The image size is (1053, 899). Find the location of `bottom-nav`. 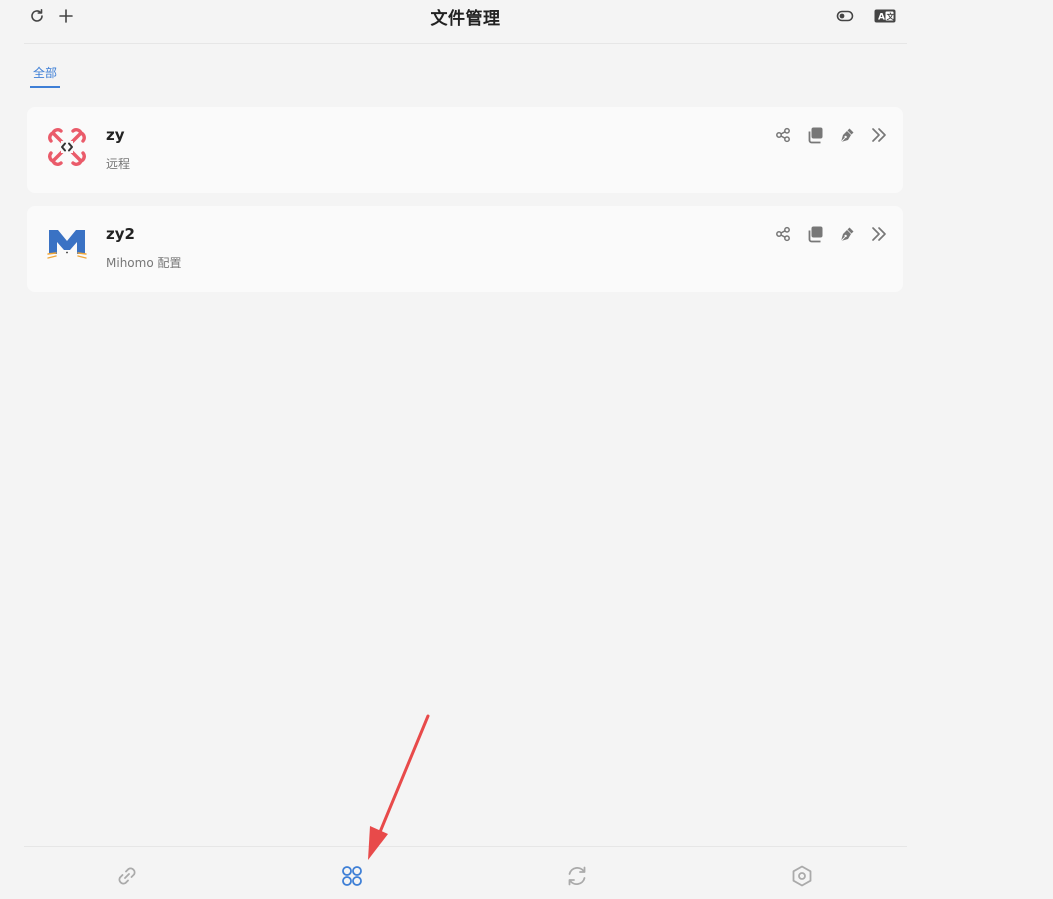

bottom-nav is located at coordinates (465, 872).